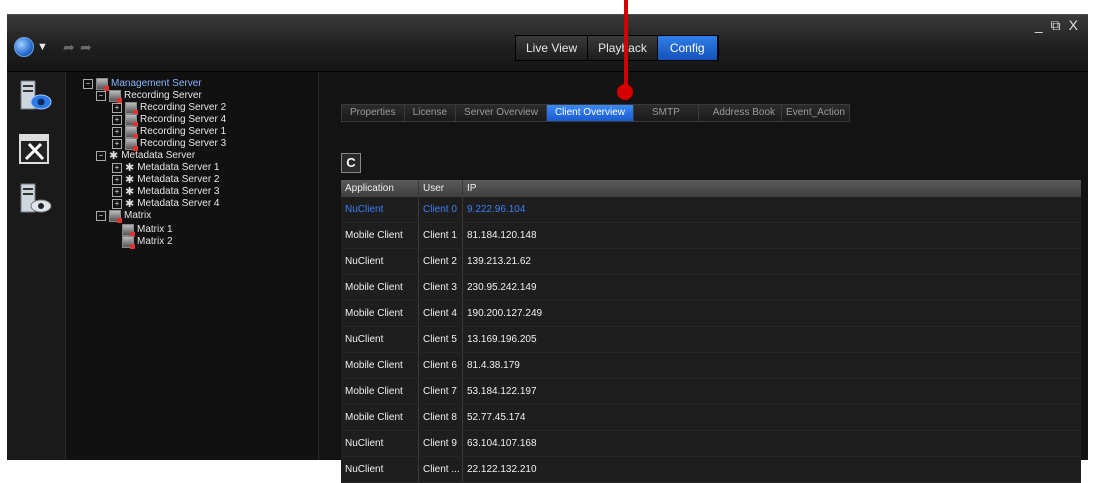  What do you see at coordinates (441, 417) in the screenshot?
I see `cell-user: Client 8` at bounding box center [441, 417].